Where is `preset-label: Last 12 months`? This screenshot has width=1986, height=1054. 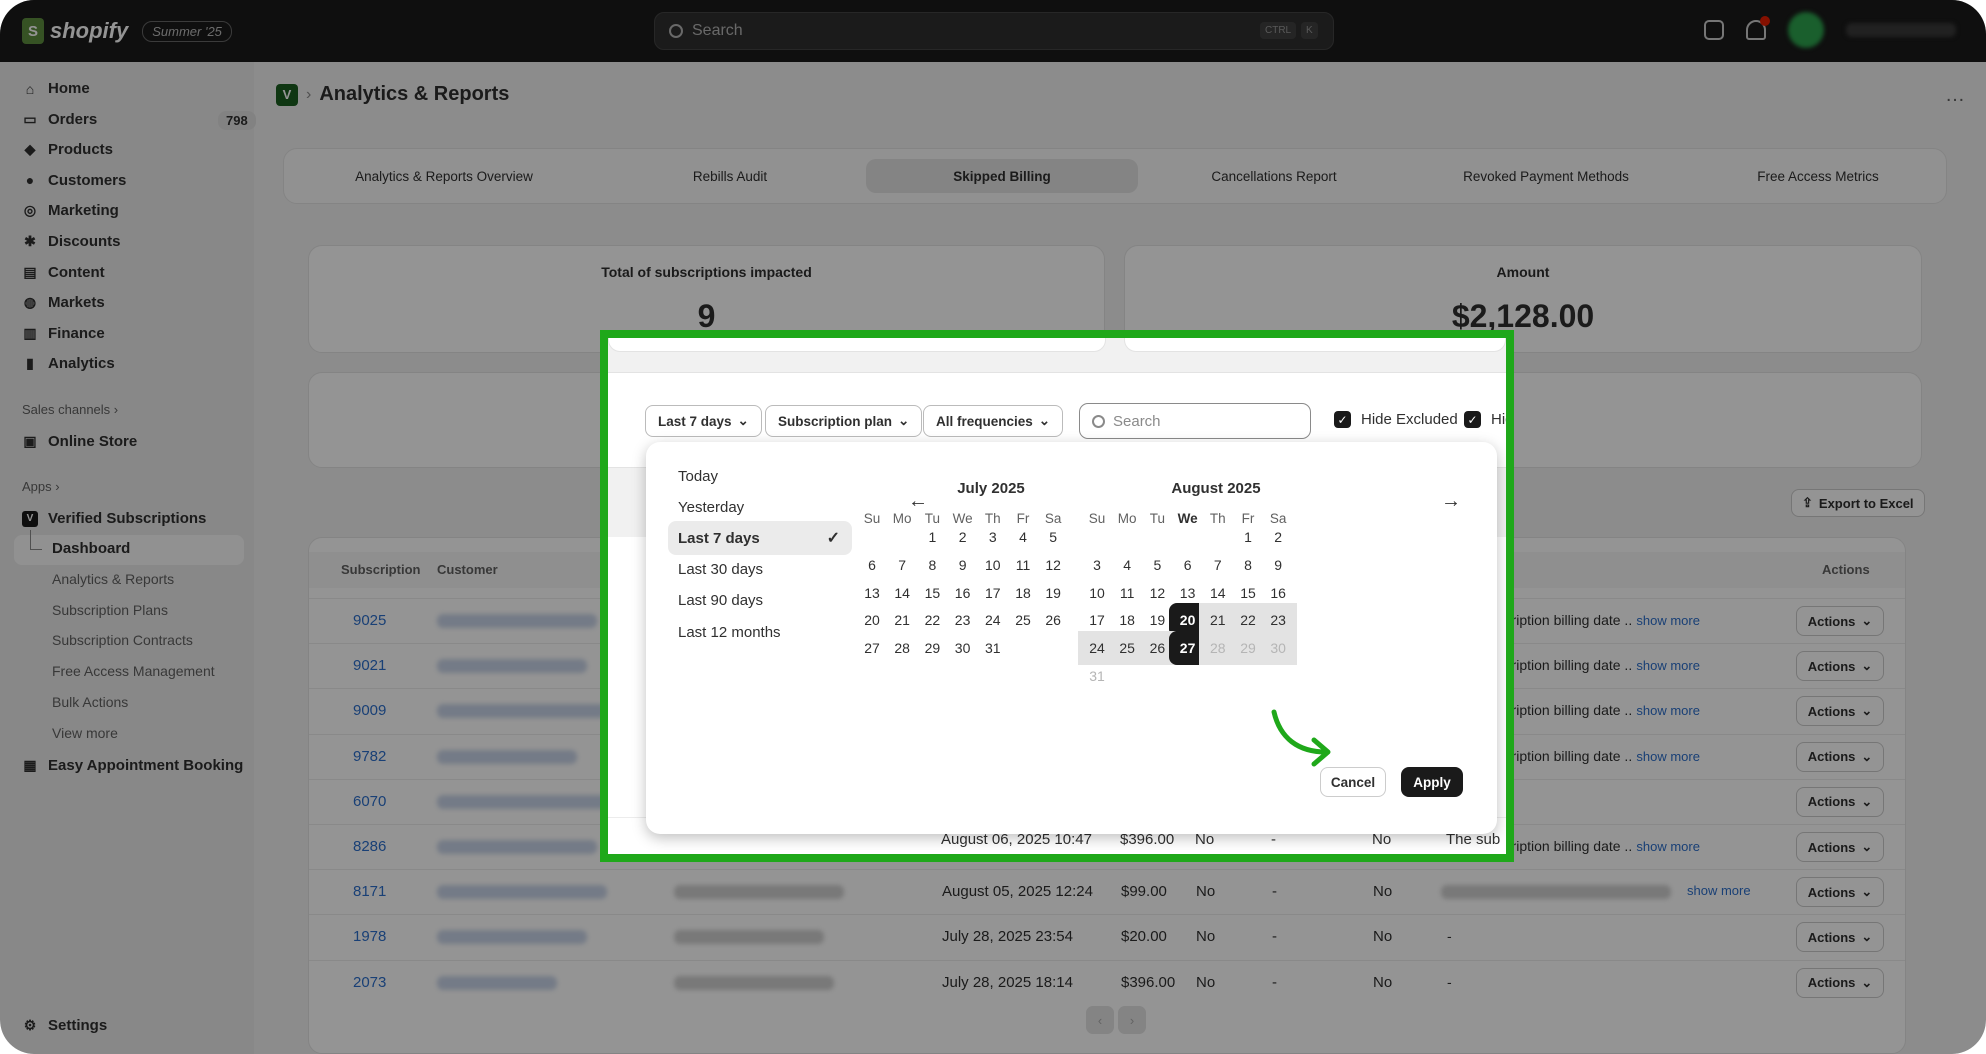
preset-label: Last 12 months is located at coordinates (729, 632).